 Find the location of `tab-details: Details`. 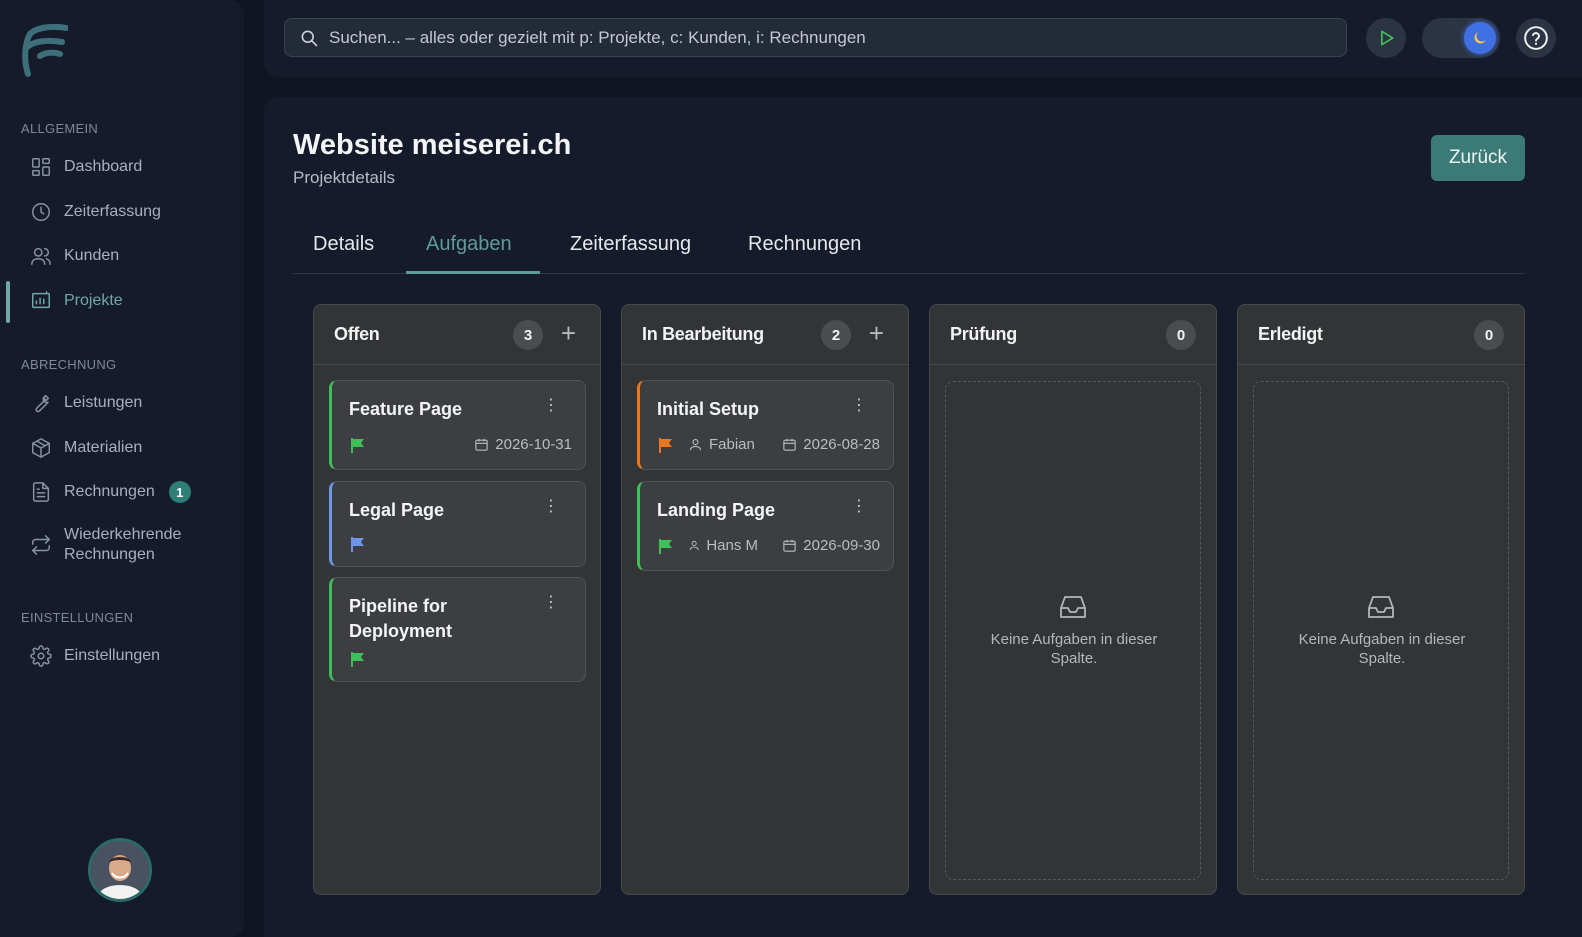

tab-details: Details is located at coordinates (343, 244).